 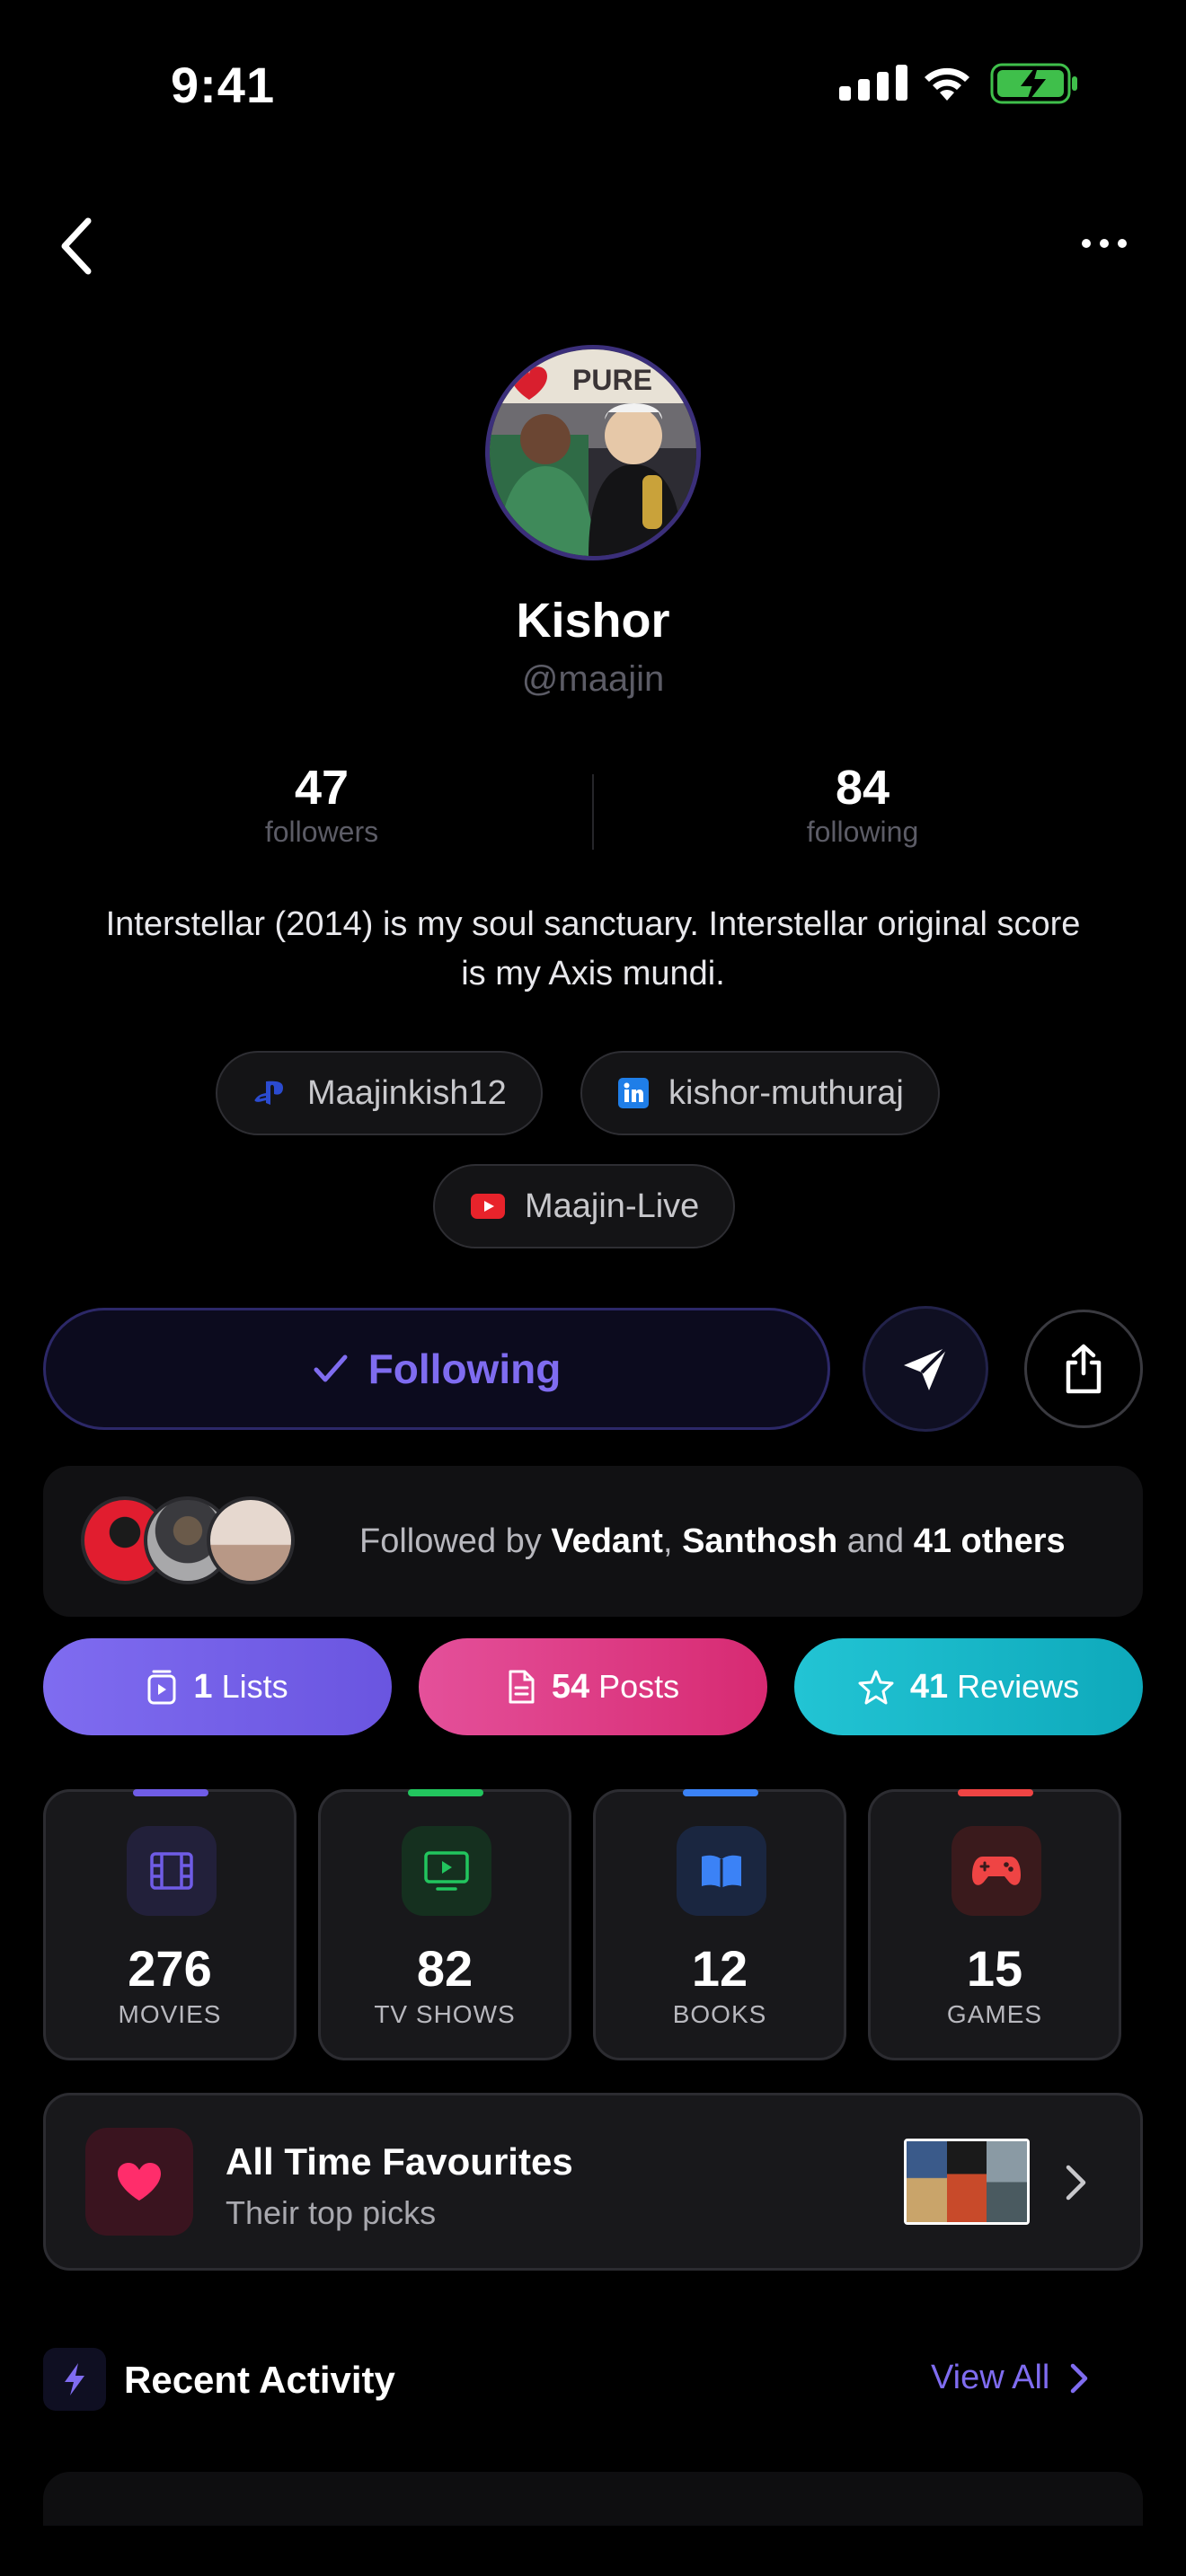 What do you see at coordinates (968, 1686) in the screenshot?
I see `reviews-tab: 41 Reviews` at bounding box center [968, 1686].